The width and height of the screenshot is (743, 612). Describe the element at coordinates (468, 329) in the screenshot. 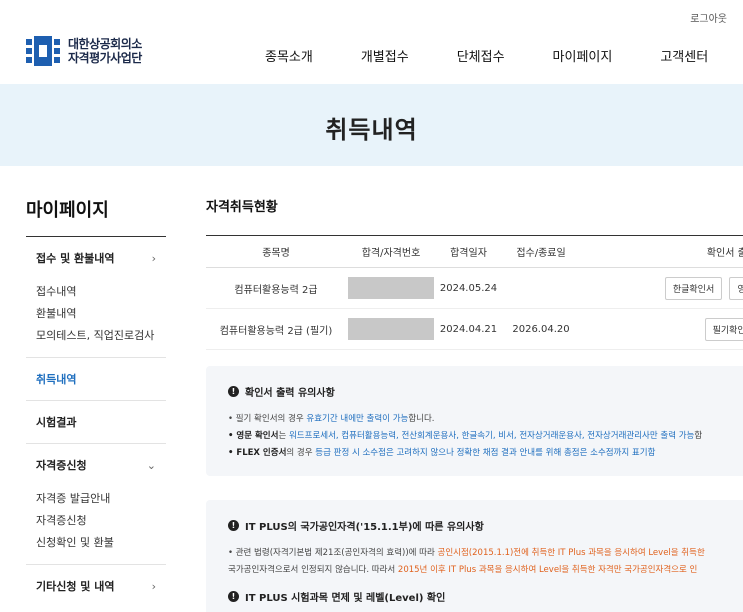

I see `cell-pass-date: 2024.04.21` at that location.